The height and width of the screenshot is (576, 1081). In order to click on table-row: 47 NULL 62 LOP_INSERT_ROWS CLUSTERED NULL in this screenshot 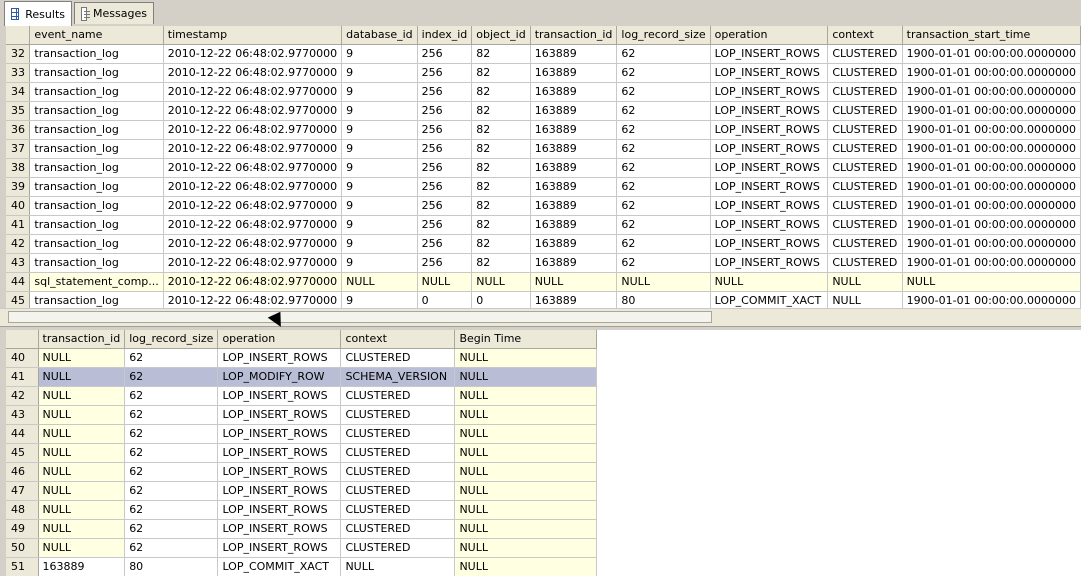, I will do `click(302, 491)`.